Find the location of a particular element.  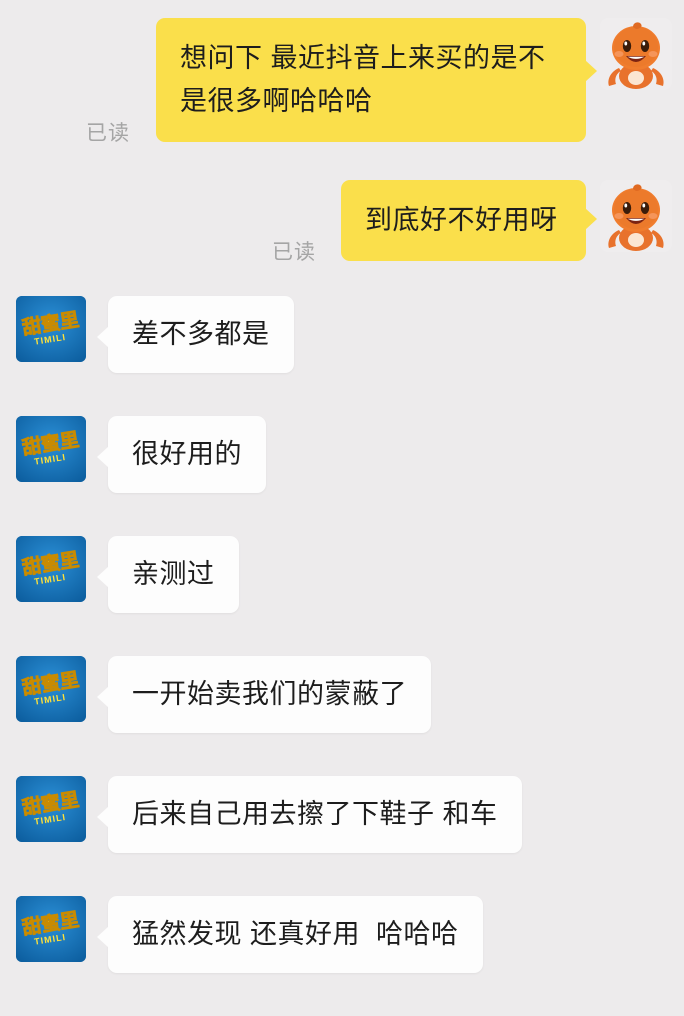

message-bubble-8: 猛然发现 还真好用 哈哈哈 is located at coordinates (290, 934).